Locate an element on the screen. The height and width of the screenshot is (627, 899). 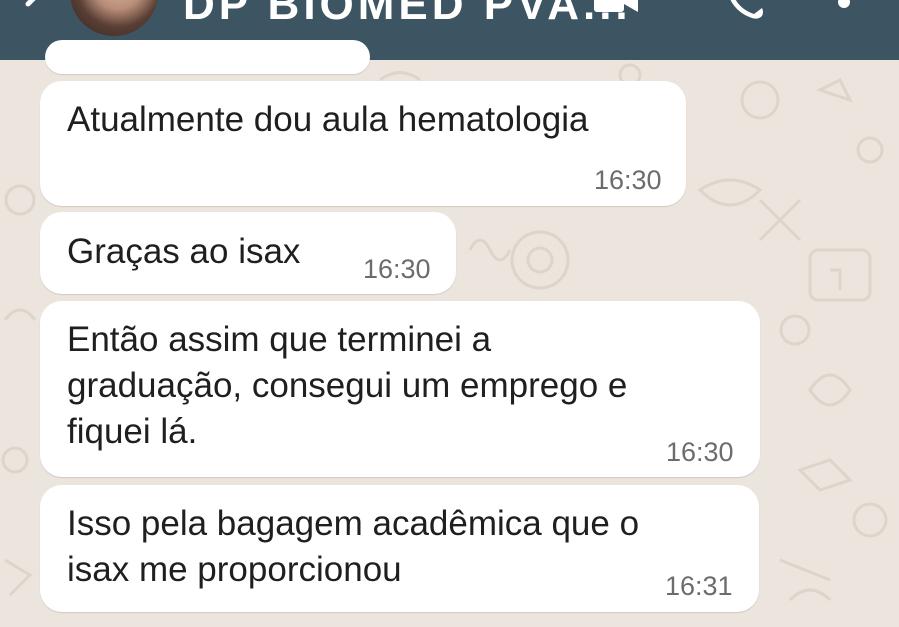
message-text: isax me proporcionou is located at coordinates (234, 569).